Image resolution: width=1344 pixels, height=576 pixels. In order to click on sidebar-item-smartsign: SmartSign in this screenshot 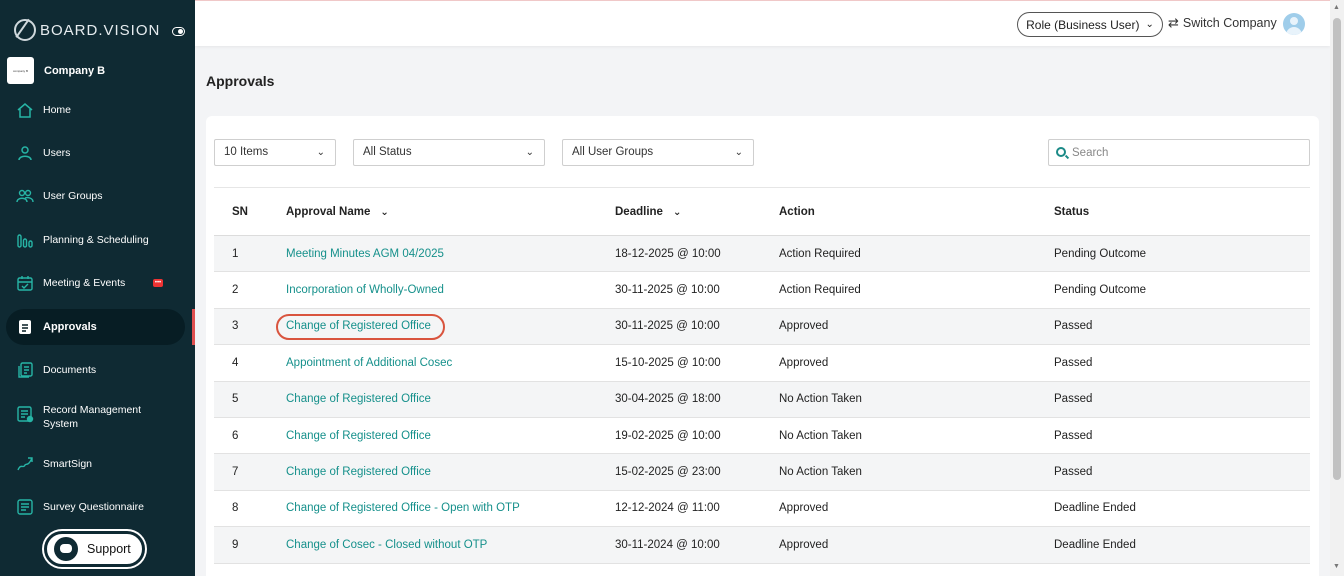, I will do `click(97, 464)`.